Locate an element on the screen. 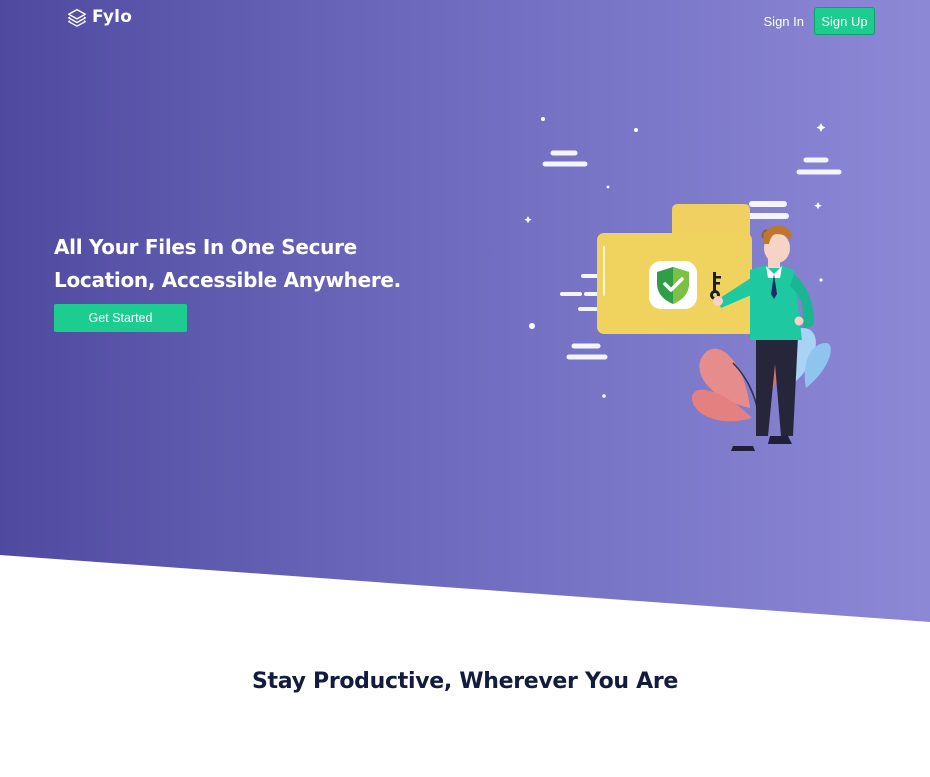 This screenshot has height=777, width=930. sign-in-link: Sign In is located at coordinates (784, 21).